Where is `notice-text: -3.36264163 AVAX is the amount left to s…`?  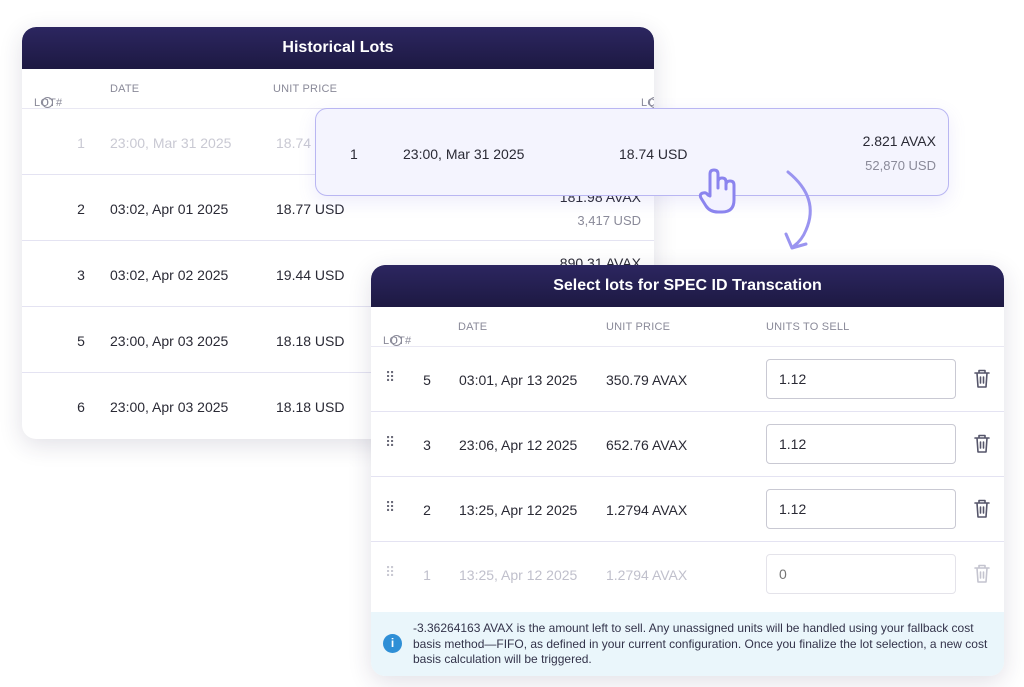
notice-text: -3.36264163 AVAX is the amount left to s… is located at coordinates (700, 643).